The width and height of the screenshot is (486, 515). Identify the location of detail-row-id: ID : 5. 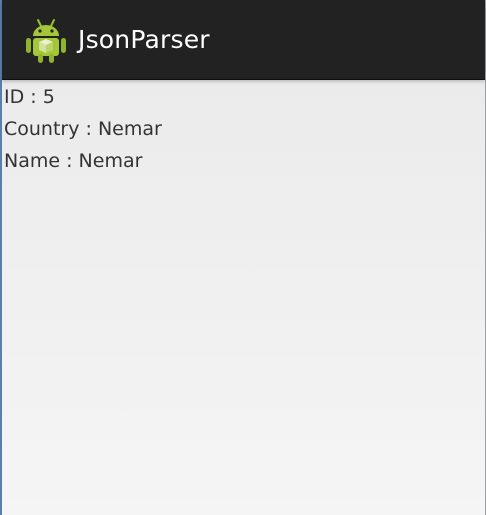
(243, 102).